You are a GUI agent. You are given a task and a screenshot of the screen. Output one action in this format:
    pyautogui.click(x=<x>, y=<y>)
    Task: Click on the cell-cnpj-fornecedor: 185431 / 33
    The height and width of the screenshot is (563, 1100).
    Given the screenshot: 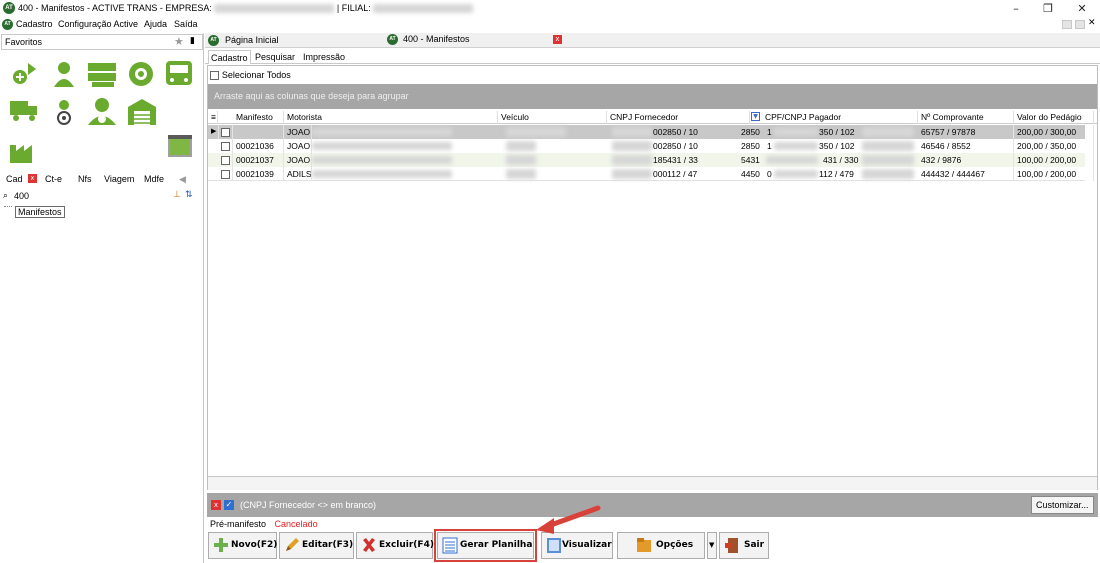 What is the action you would take?
    pyautogui.click(x=675, y=160)
    